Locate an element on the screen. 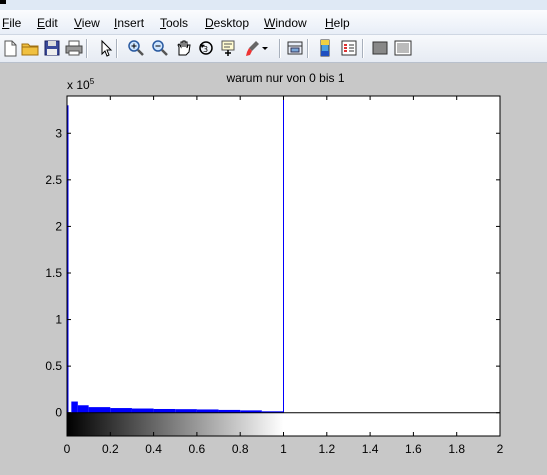 The image size is (547, 475). x-tick-label: 2 is located at coordinates (500, 449).